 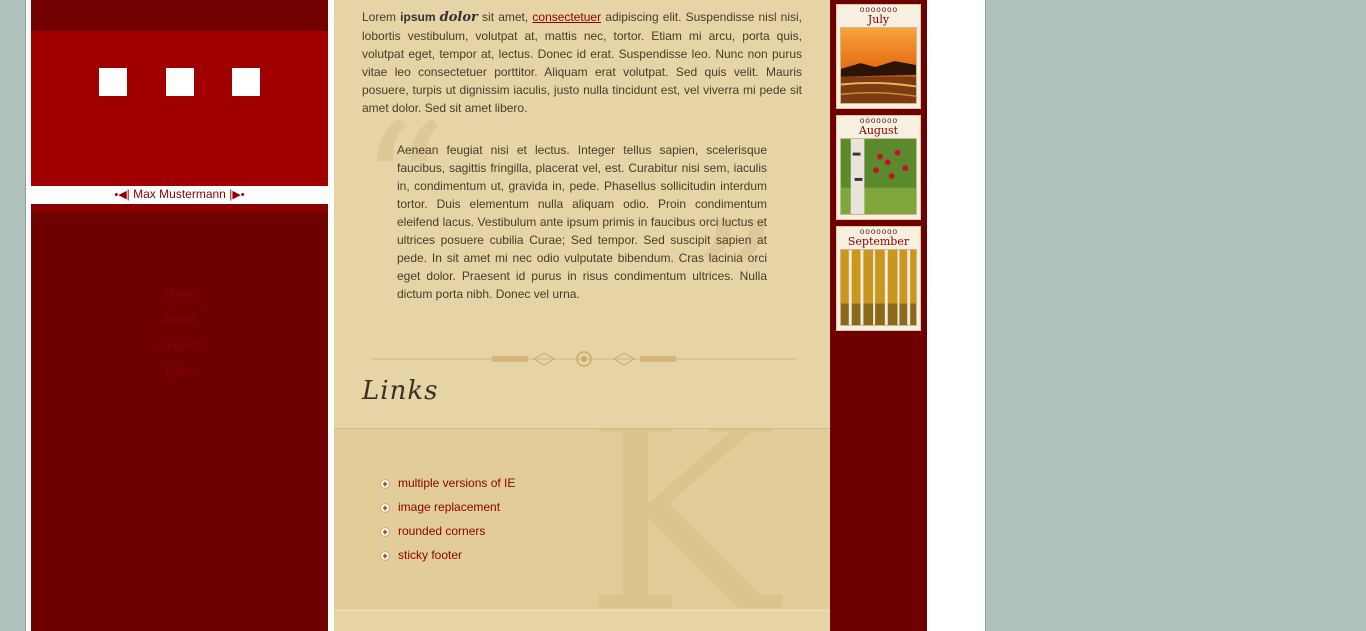 What do you see at coordinates (878, 241) in the screenshot?
I see `calendar-month-label: September` at bounding box center [878, 241].